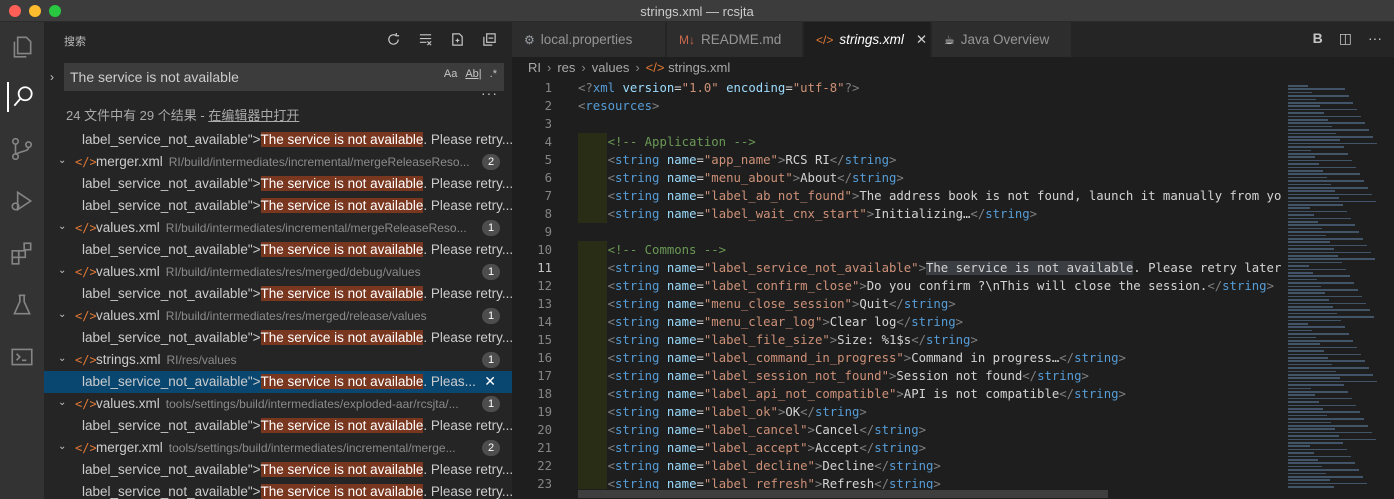 Image resolution: width=1394 pixels, height=499 pixels. I want to click on match-whole-word-icon: Ab|, so click(473, 74).